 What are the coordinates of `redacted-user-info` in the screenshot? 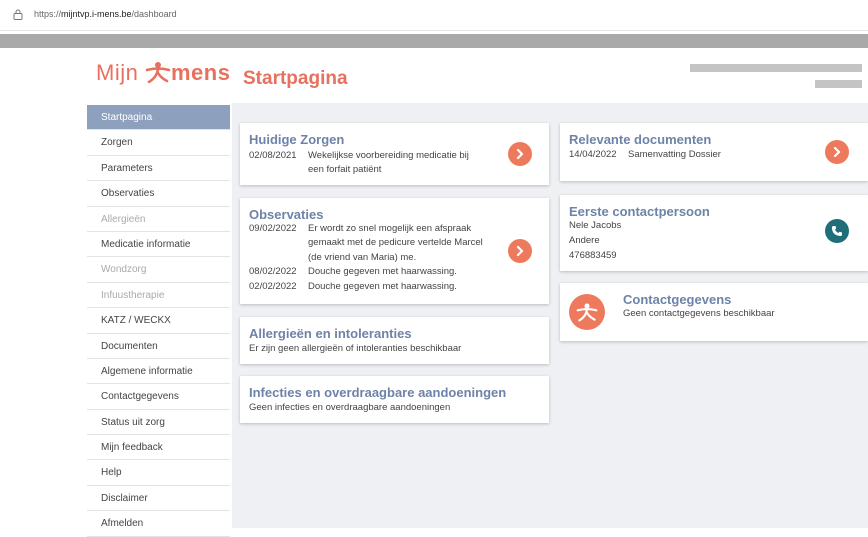 It's located at (838, 84).